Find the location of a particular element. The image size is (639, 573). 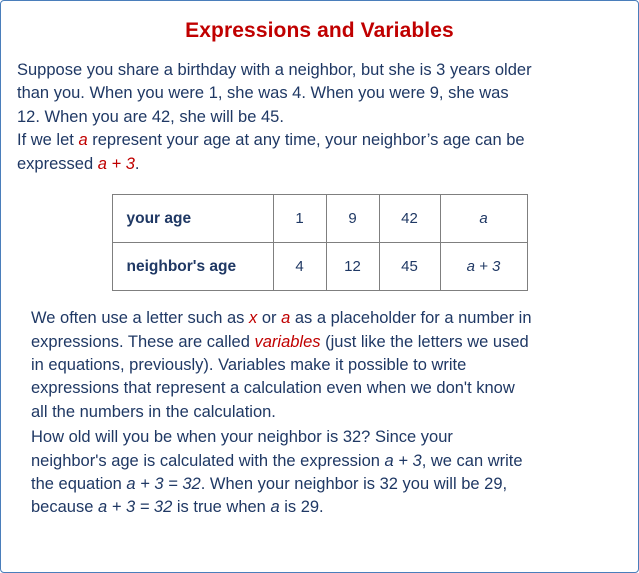

row-label-neighbors-age: neighbor's age is located at coordinates (192, 267).